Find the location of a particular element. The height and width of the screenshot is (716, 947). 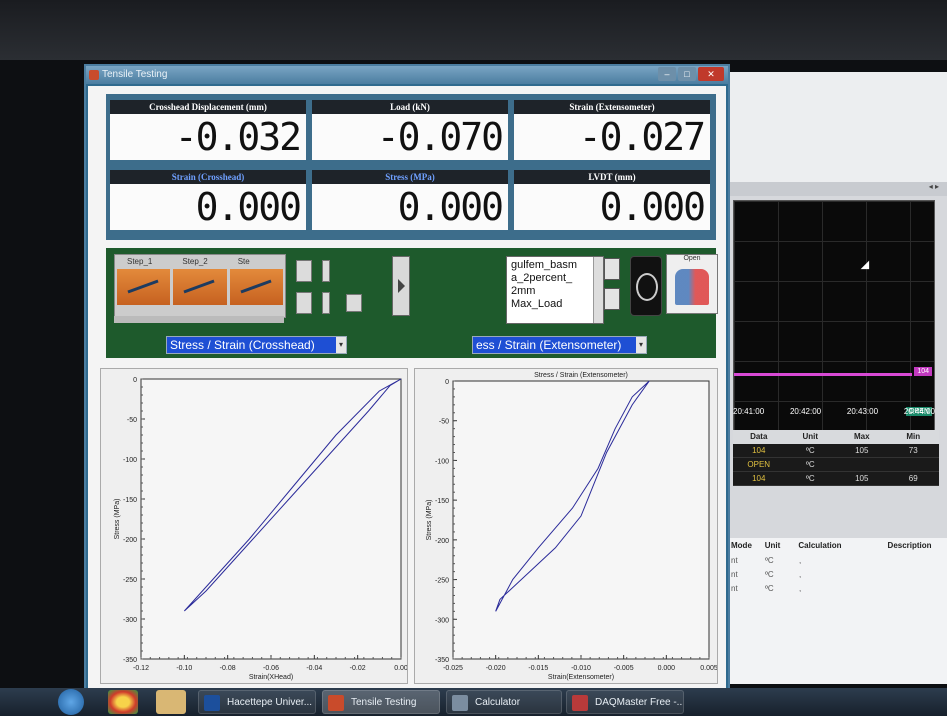

readout-load: Load (kN) -0.070 is located at coordinates (410, 132).